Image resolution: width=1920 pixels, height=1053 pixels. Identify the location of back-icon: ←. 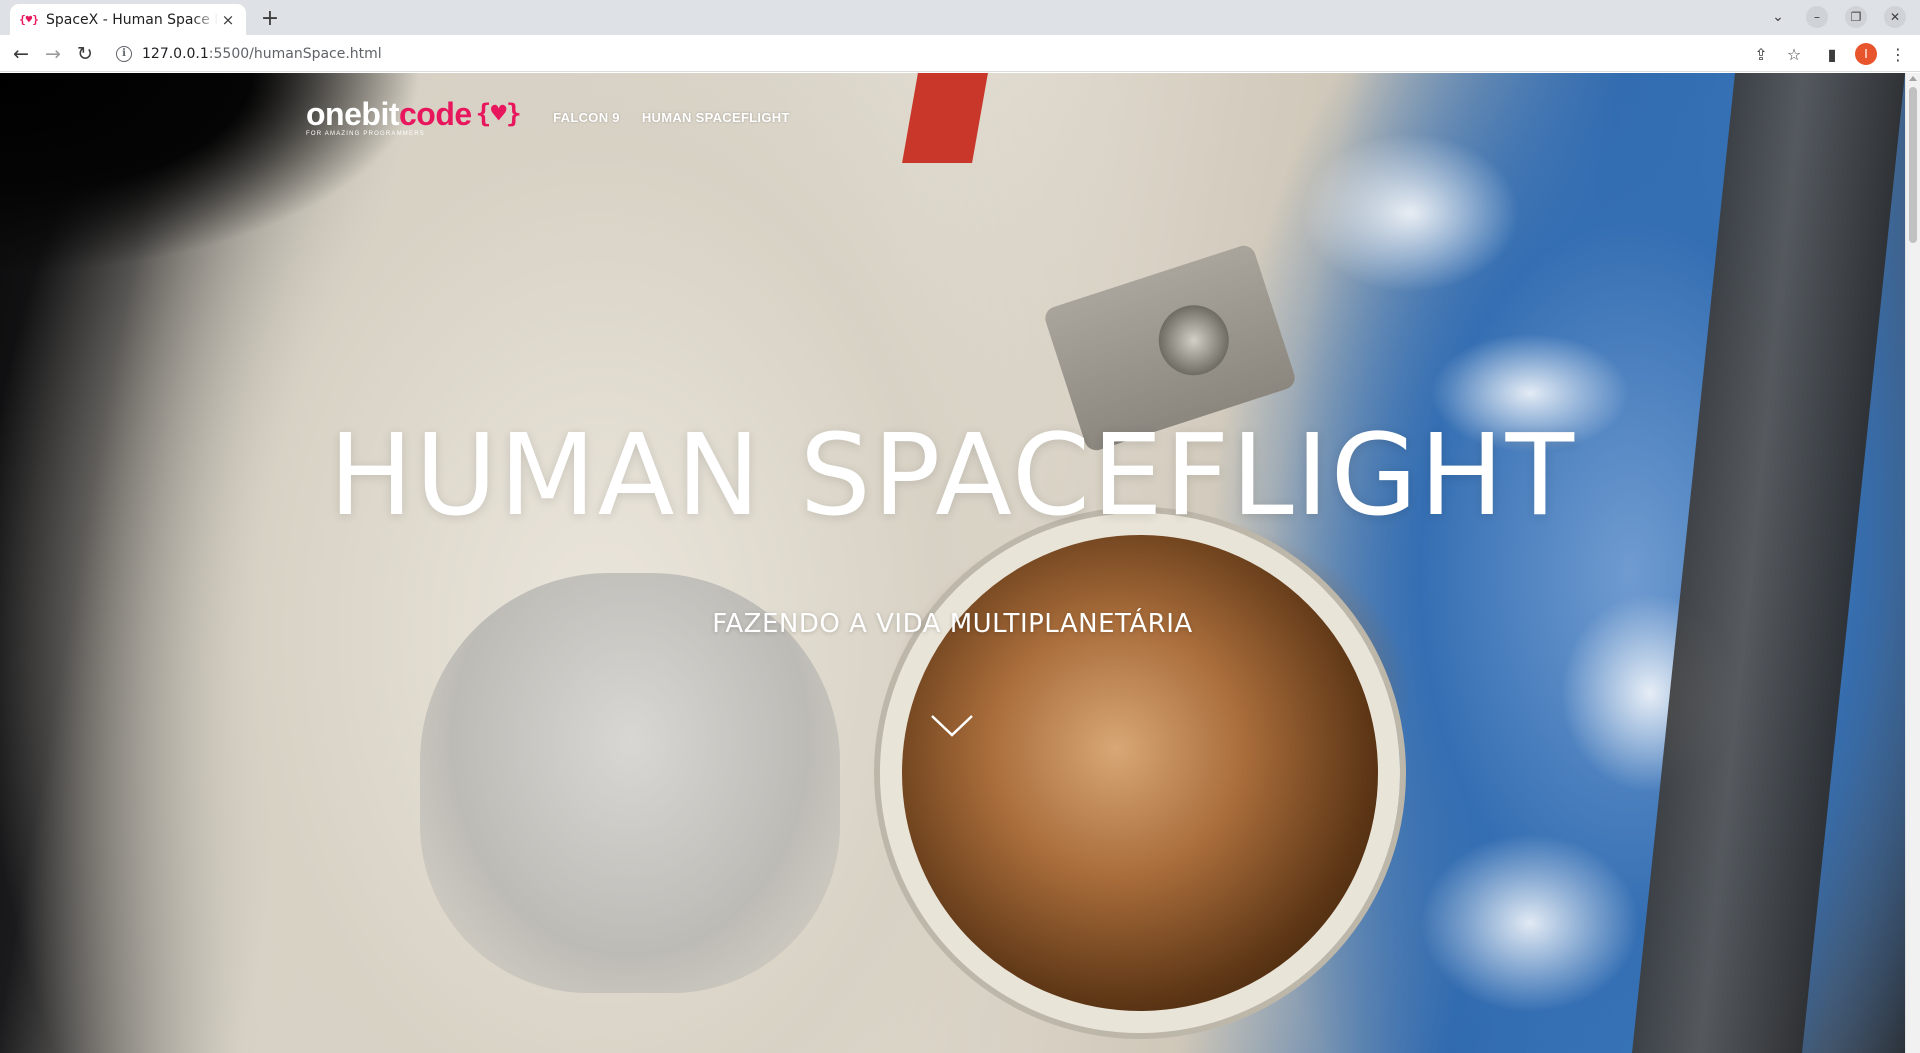
(21, 54).